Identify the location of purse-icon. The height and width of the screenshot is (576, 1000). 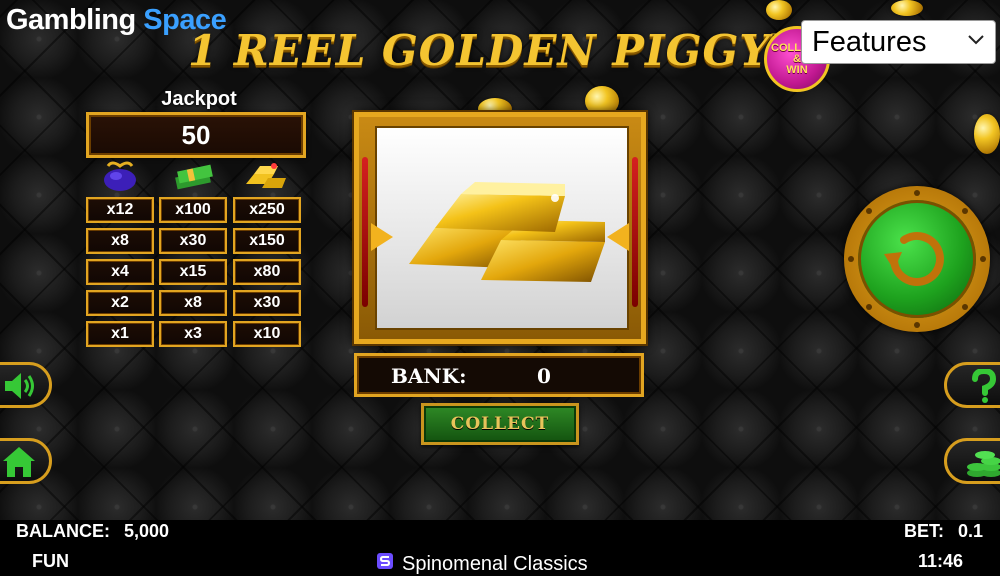
(120, 175).